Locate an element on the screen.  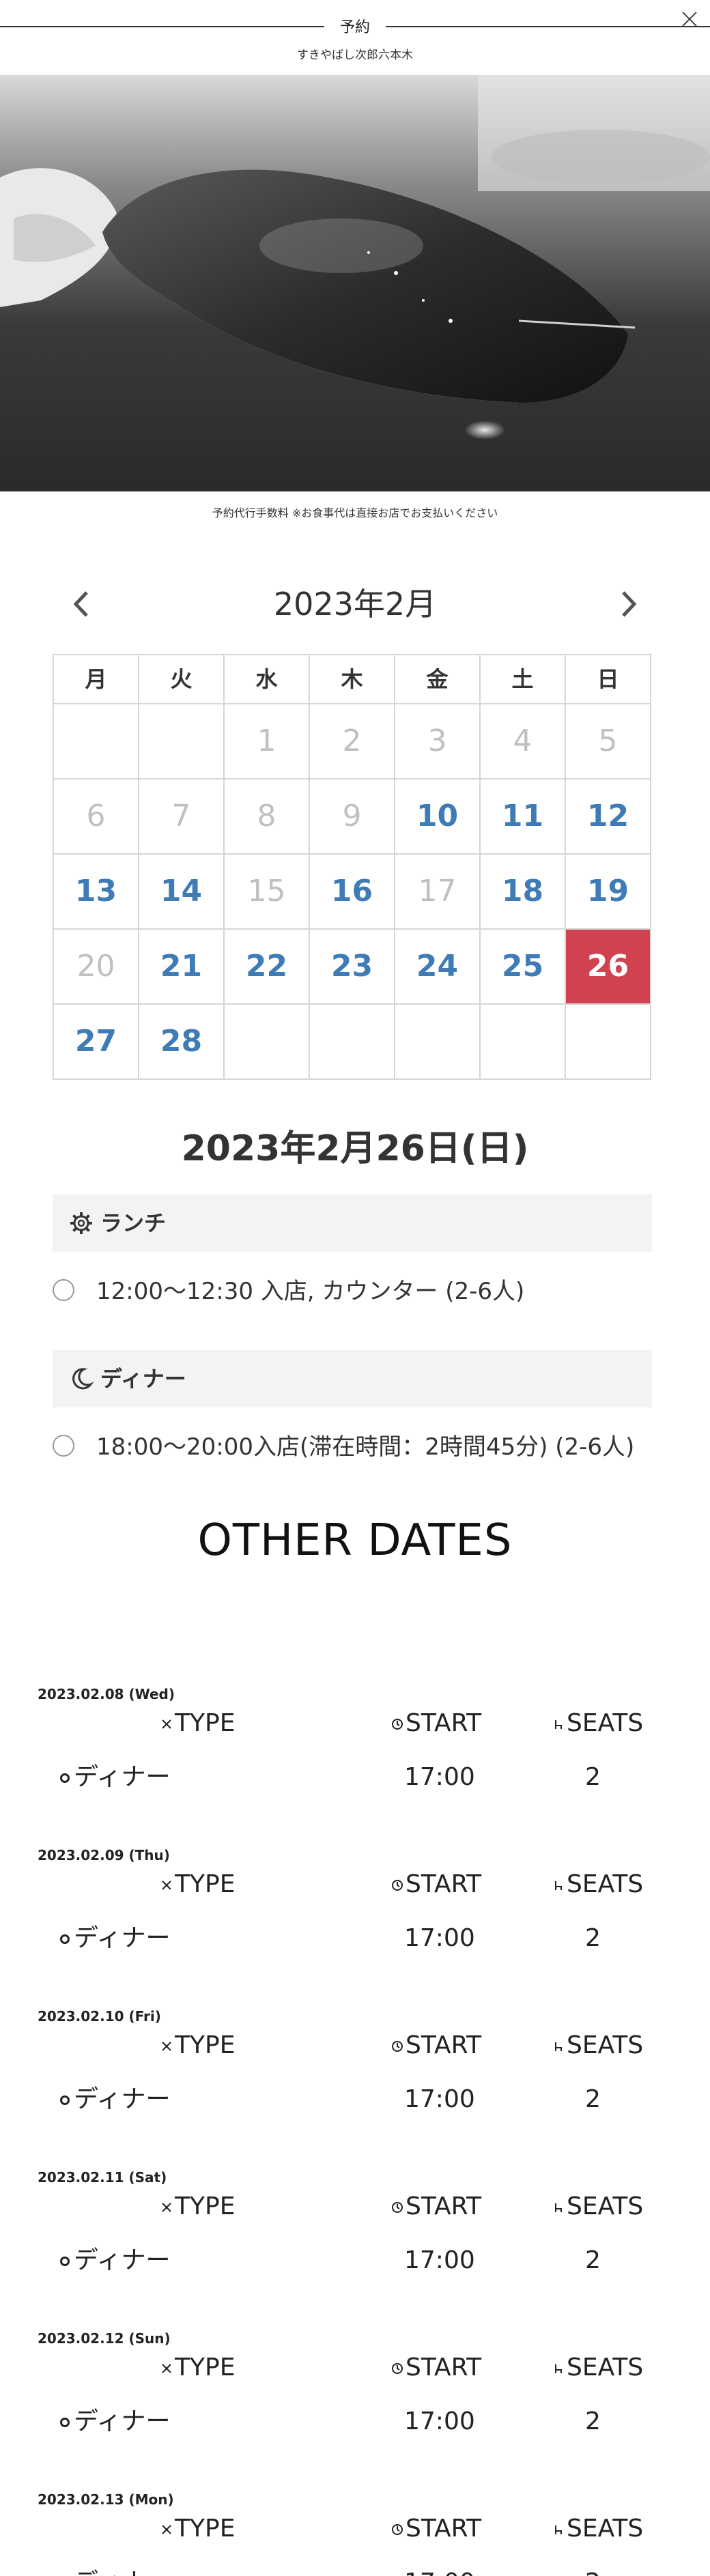
chevron-left-icon is located at coordinates (82, 604).